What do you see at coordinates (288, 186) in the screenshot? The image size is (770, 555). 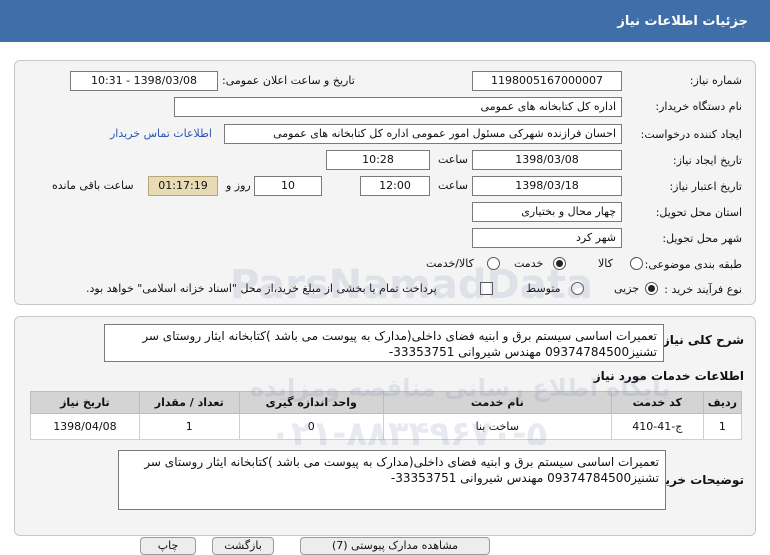 I see `remaining-days-field: 10` at bounding box center [288, 186].